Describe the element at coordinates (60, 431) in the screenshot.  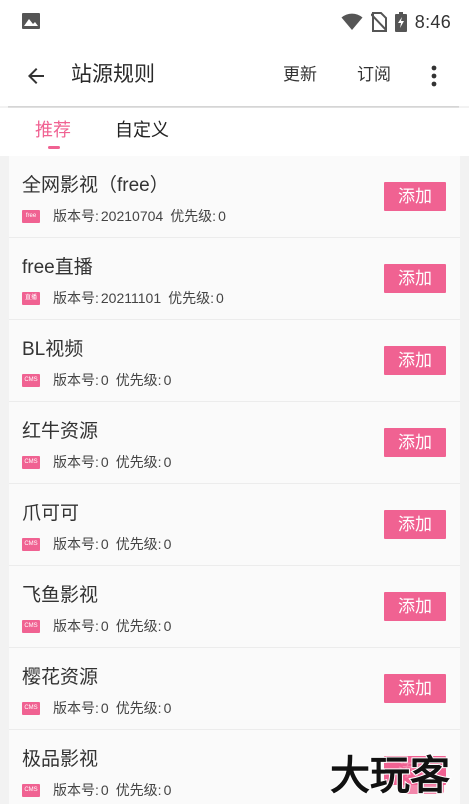
I see `source-name: 红牛资源` at that location.